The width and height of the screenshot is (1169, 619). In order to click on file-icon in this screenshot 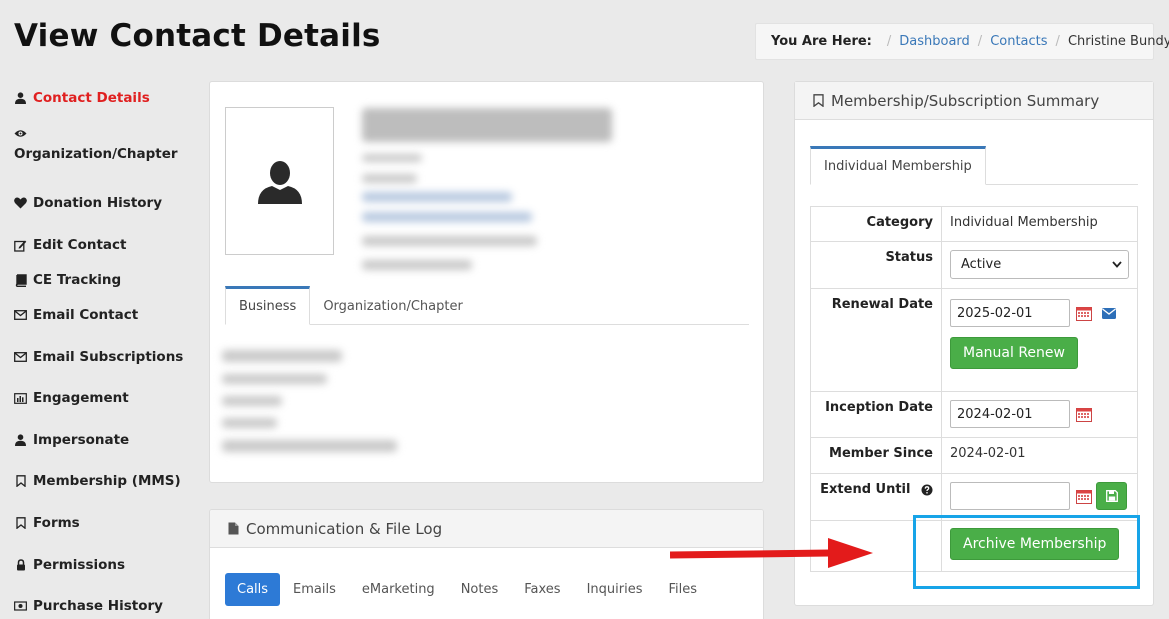, I will do `click(233, 528)`.